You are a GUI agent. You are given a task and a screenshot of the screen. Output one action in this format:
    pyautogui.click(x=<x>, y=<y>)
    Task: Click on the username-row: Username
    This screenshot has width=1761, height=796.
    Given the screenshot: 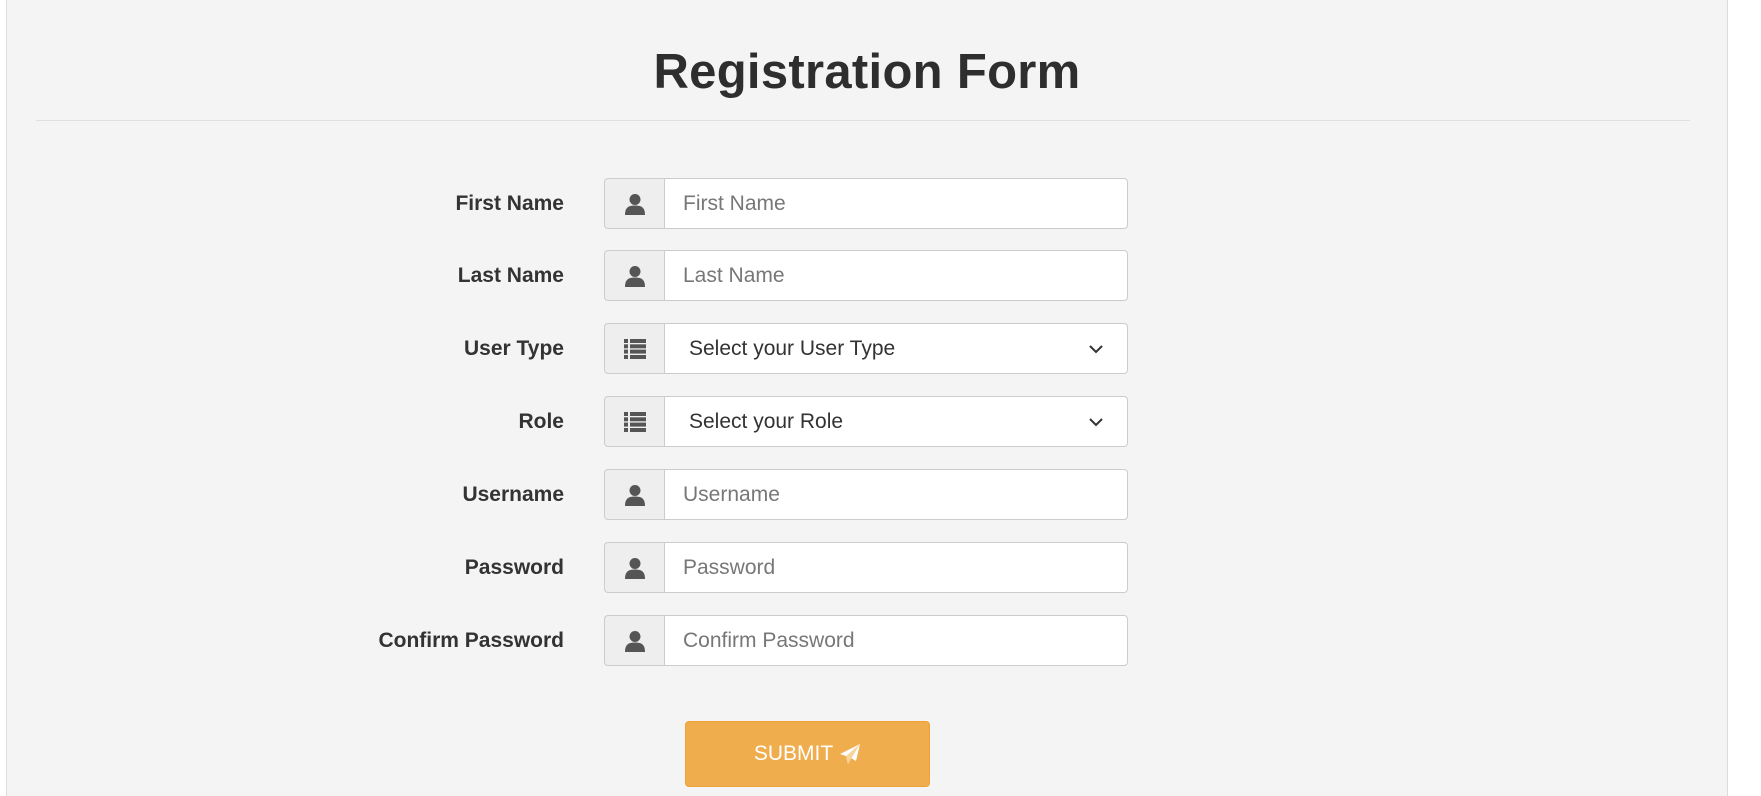 What is the action you would take?
    pyautogui.click(x=607, y=494)
    